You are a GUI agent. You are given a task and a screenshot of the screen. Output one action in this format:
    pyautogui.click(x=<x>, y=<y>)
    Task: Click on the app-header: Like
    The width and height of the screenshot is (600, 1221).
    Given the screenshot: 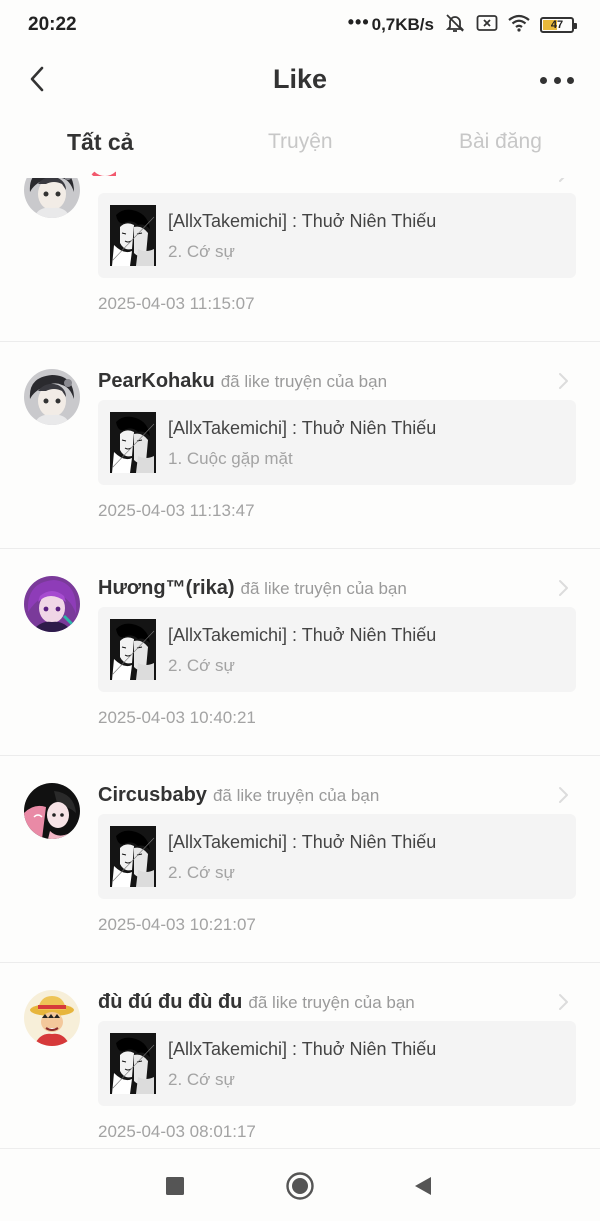 What is the action you would take?
    pyautogui.click(x=300, y=80)
    